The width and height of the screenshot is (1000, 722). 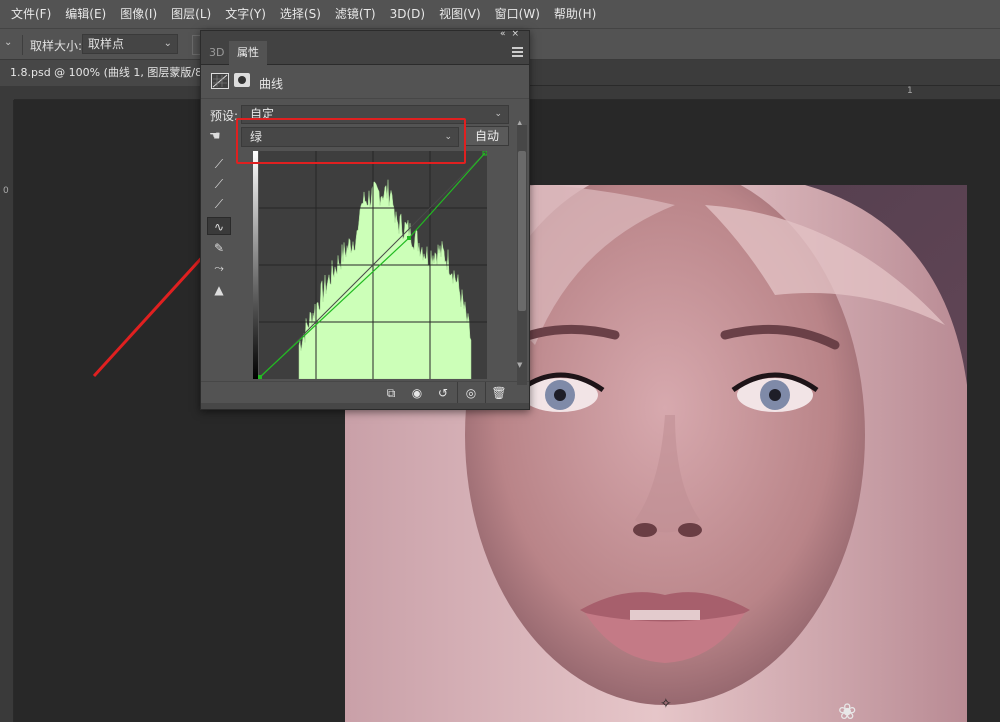 I want to click on watermark-paw-icon: ❀, so click(x=847, y=711).